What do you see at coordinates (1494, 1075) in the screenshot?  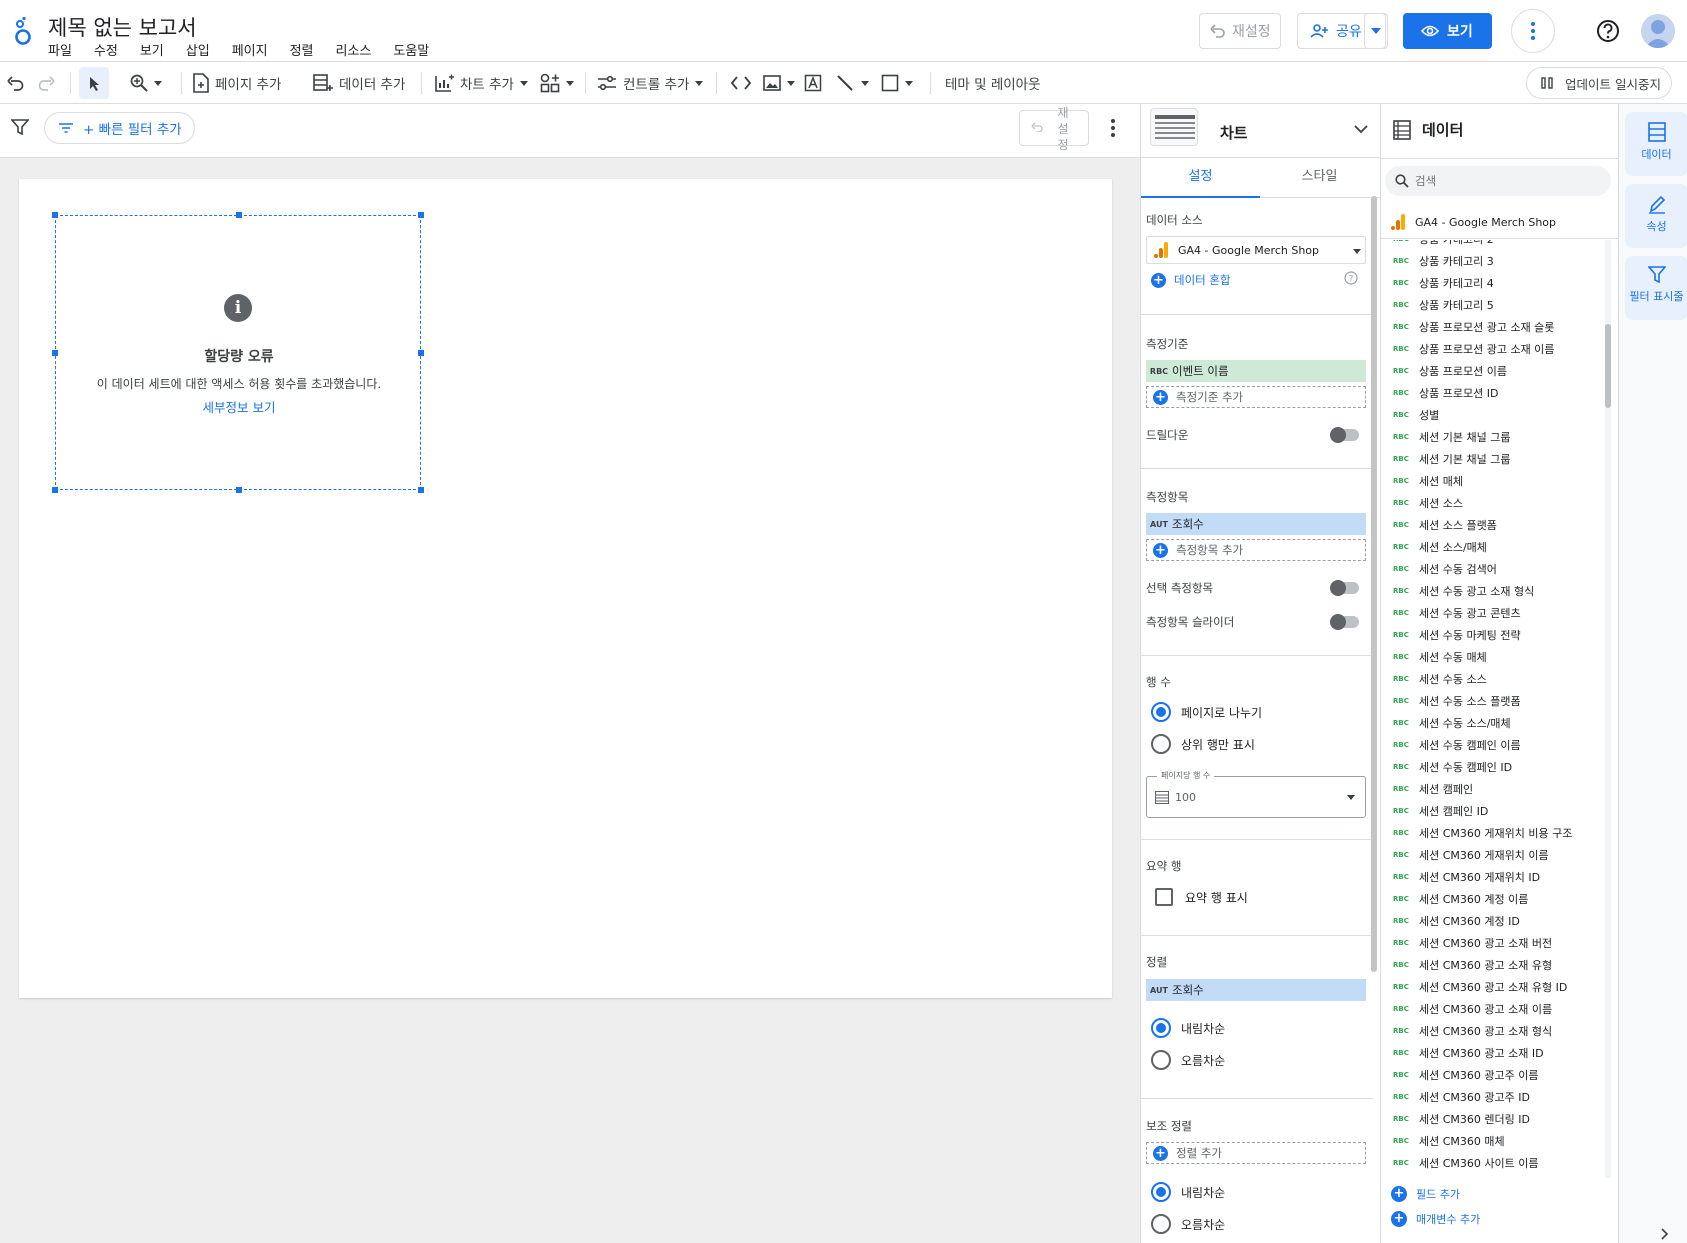 I see `field-item: RBC 세션 CM360 광고주 이름` at bounding box center [1494, 1075].